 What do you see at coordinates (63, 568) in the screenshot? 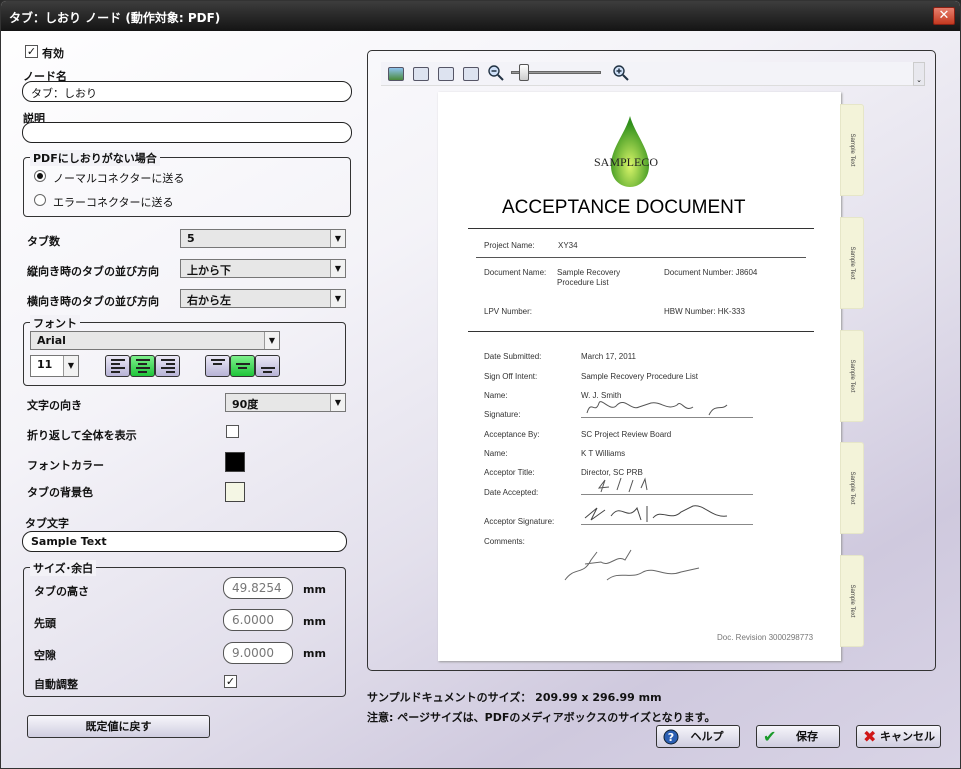
I see `size-title: サイズ･余白` at bounding box center [63, 568].